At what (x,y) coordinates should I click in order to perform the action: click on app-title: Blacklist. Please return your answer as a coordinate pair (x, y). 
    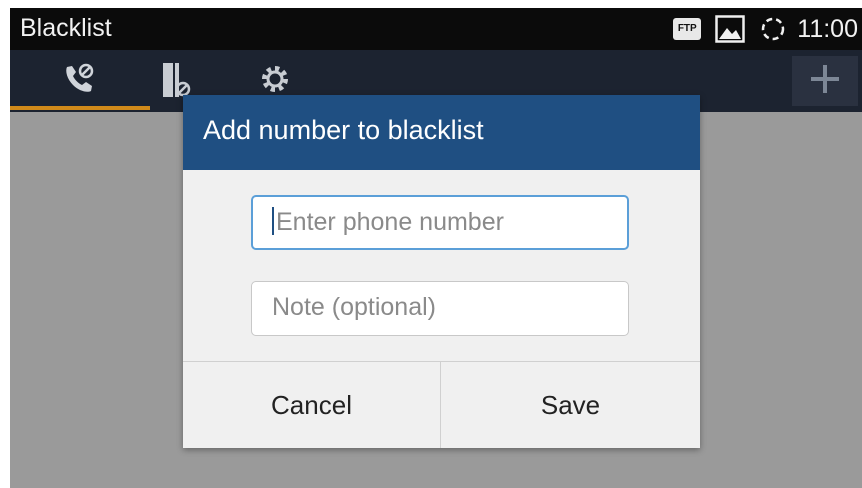
    Looking at the image, I should click on (66, 28).